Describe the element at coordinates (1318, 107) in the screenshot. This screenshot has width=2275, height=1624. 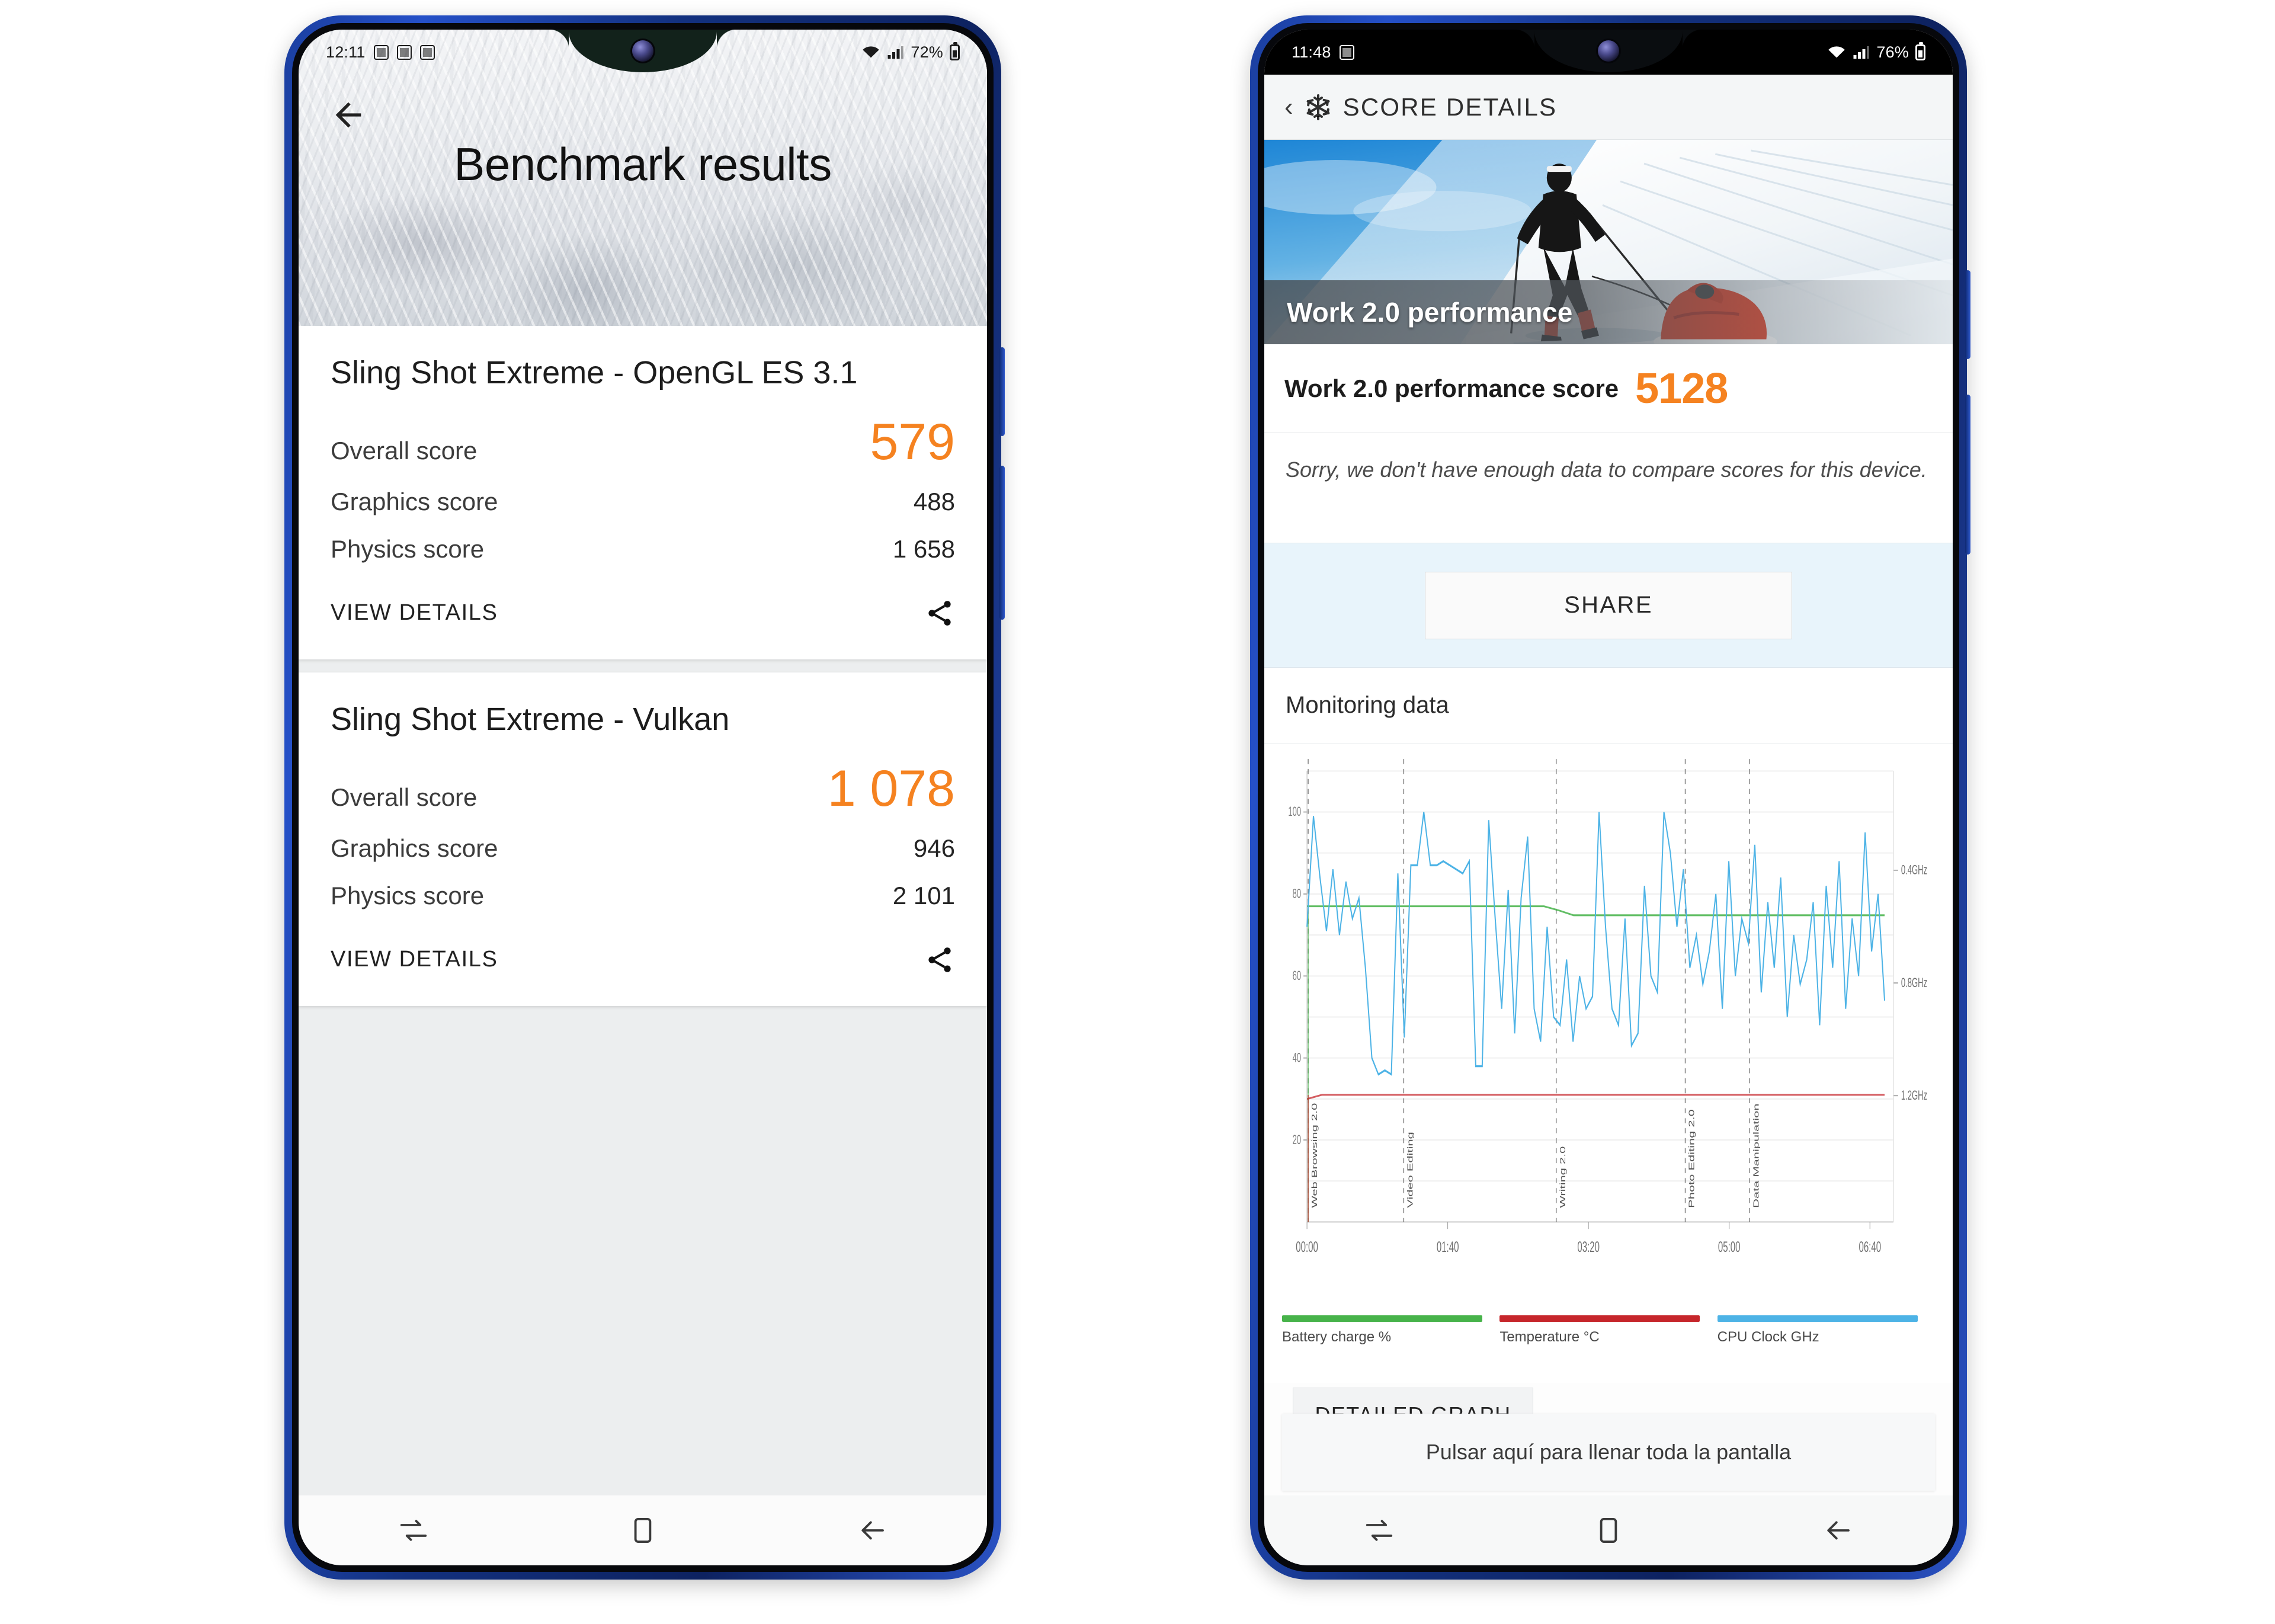
I see `snowflake-icon` at that location.